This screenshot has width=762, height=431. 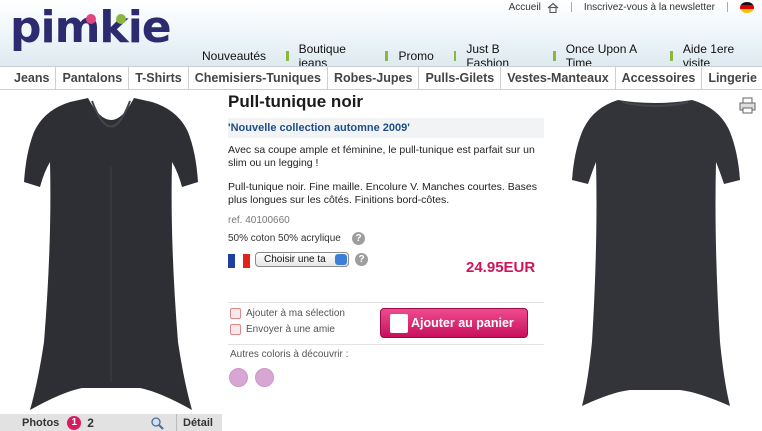 I want to click on envelope-icon, so click(x=235, y=329).